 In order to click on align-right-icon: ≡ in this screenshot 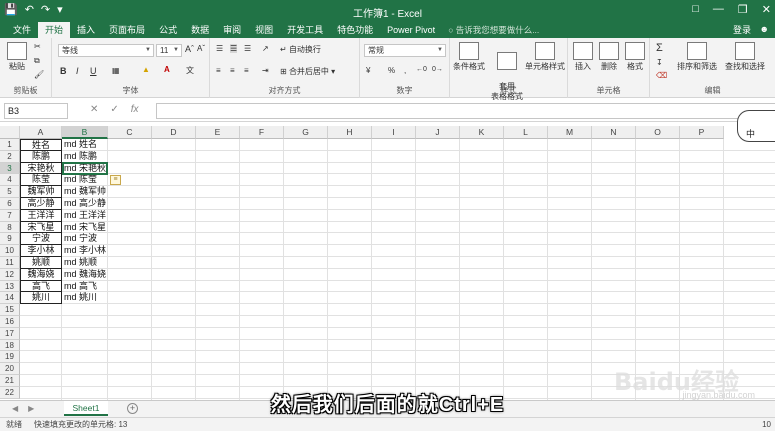, I will do `click(246, 70)`.